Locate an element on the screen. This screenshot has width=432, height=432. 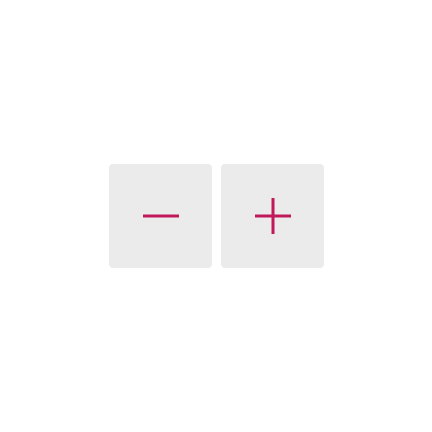
zoom-out-button is located at coordinates (160, 216).